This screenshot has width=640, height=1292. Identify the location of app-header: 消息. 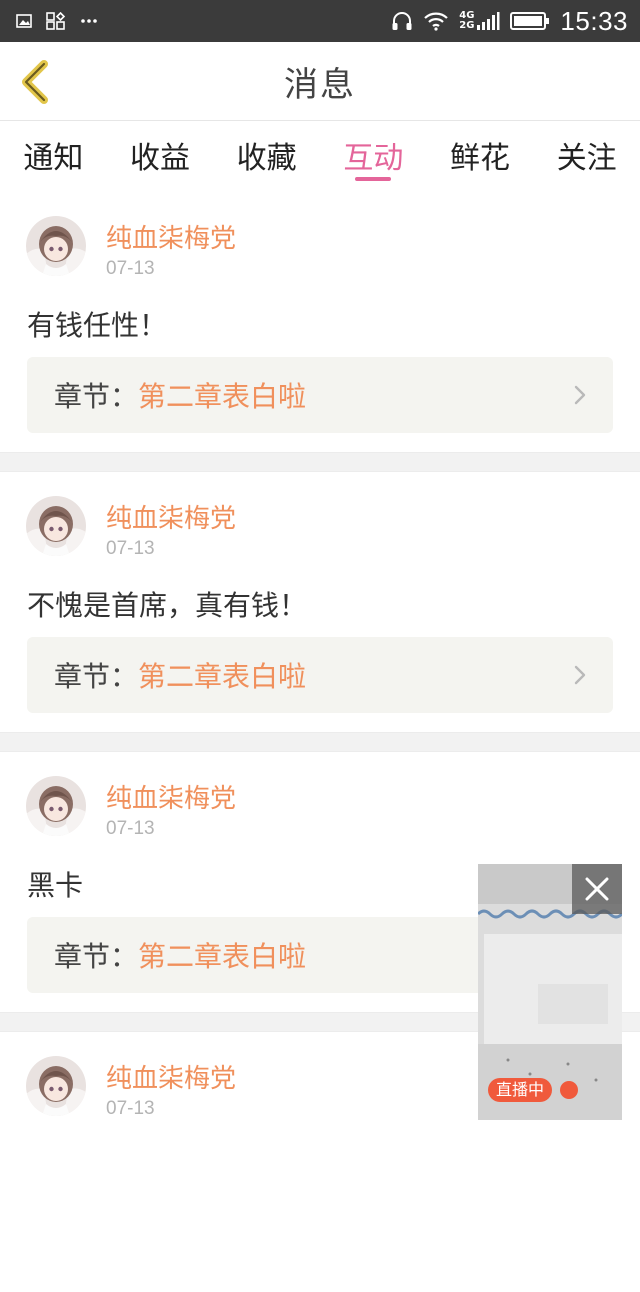
(320, 81).